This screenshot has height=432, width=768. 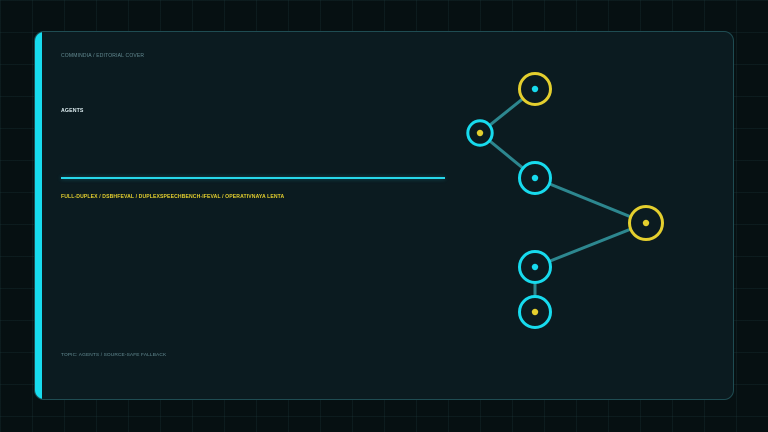 What do you see at coordinates (114, 355) in the screenshot?
I see `cover-footer-note: TOPIC: AGENTS / SOURCE-SAFE FALLBACK` at bounding box center [114, 355].